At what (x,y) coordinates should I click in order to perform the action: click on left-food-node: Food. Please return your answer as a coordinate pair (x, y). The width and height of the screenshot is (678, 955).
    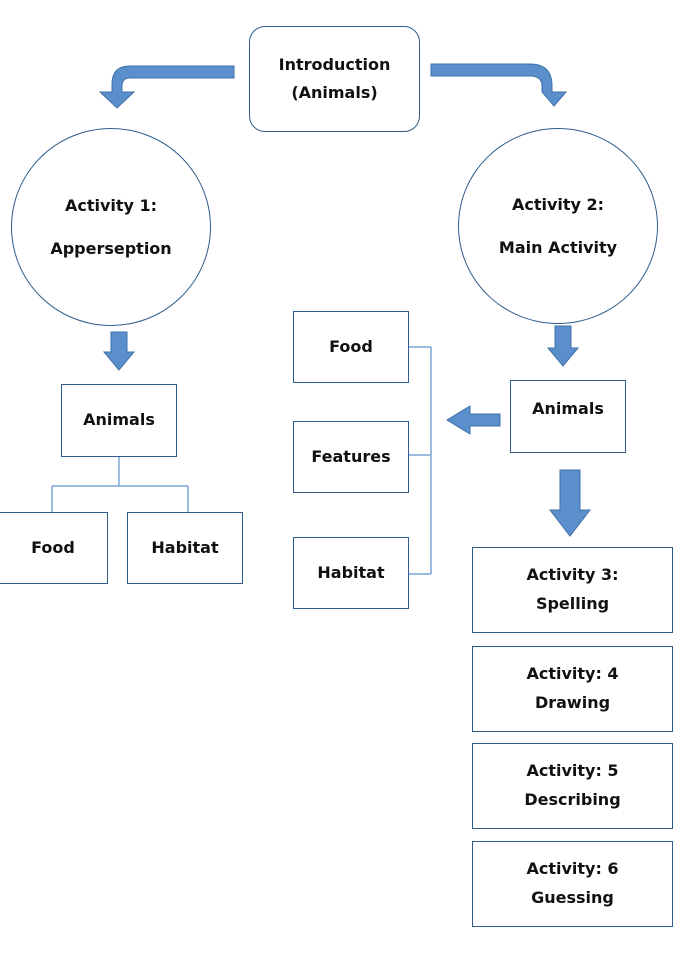
    Looking at the image, I should click on (54, 548).